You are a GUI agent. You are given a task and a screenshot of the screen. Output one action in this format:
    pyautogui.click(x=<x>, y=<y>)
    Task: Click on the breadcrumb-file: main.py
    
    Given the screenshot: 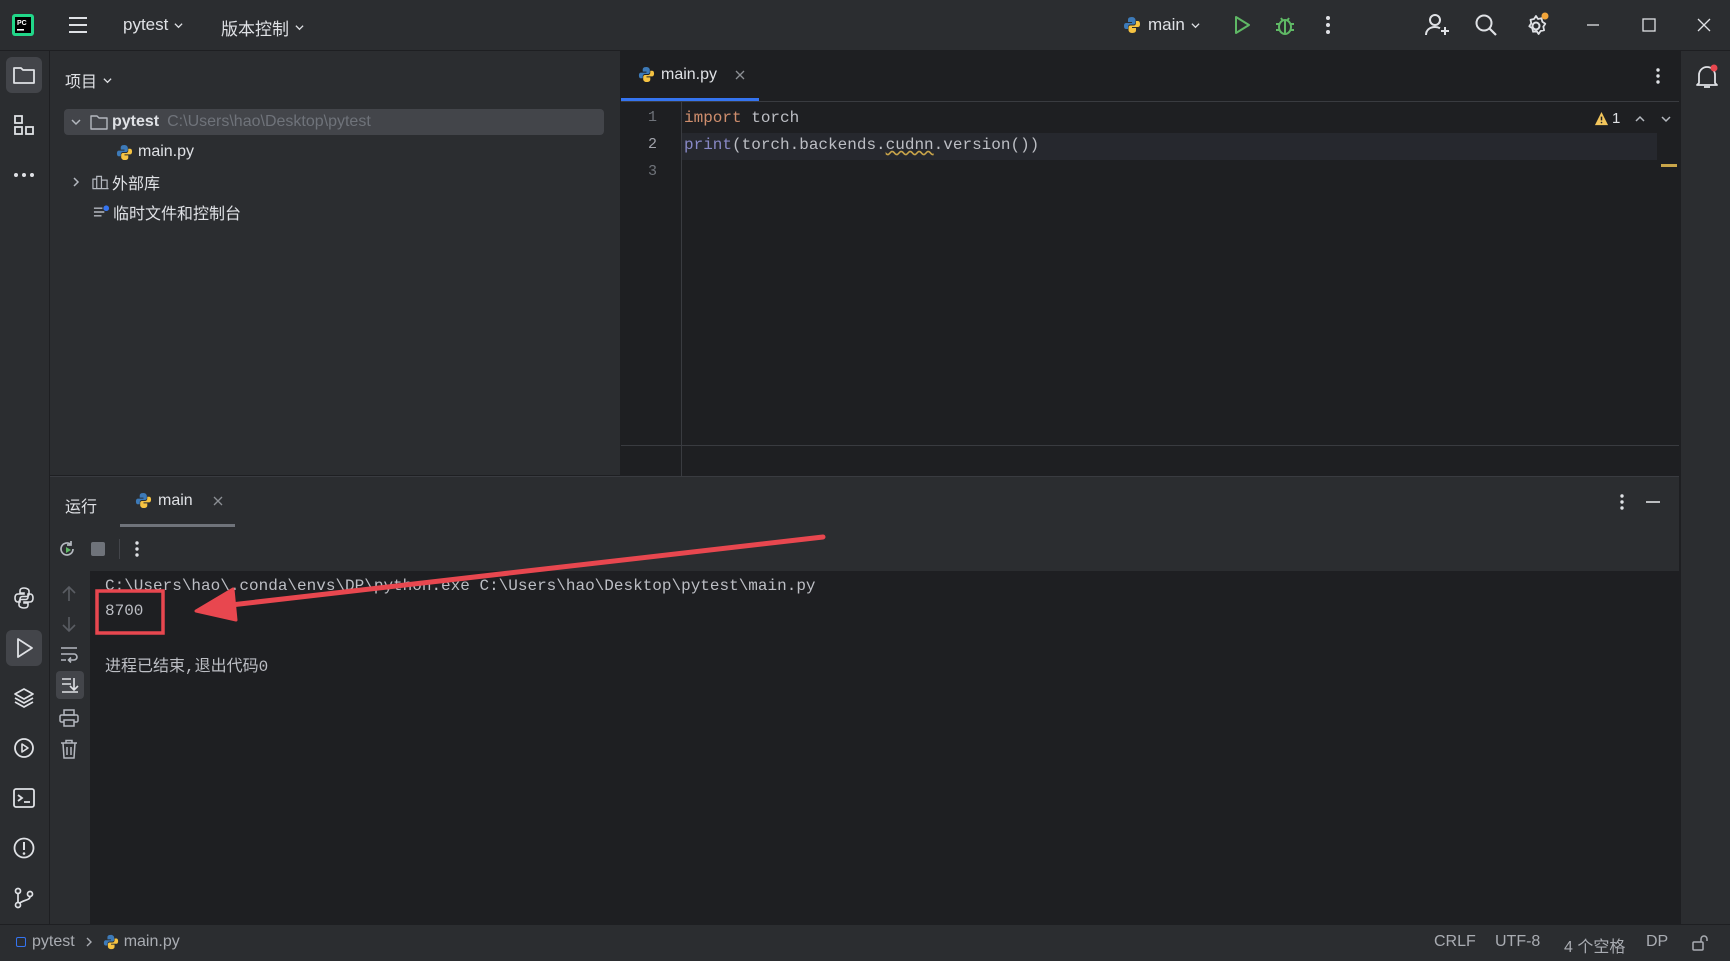 What is the action you would take?
    pyautogui.click(x=152, y=942)
    